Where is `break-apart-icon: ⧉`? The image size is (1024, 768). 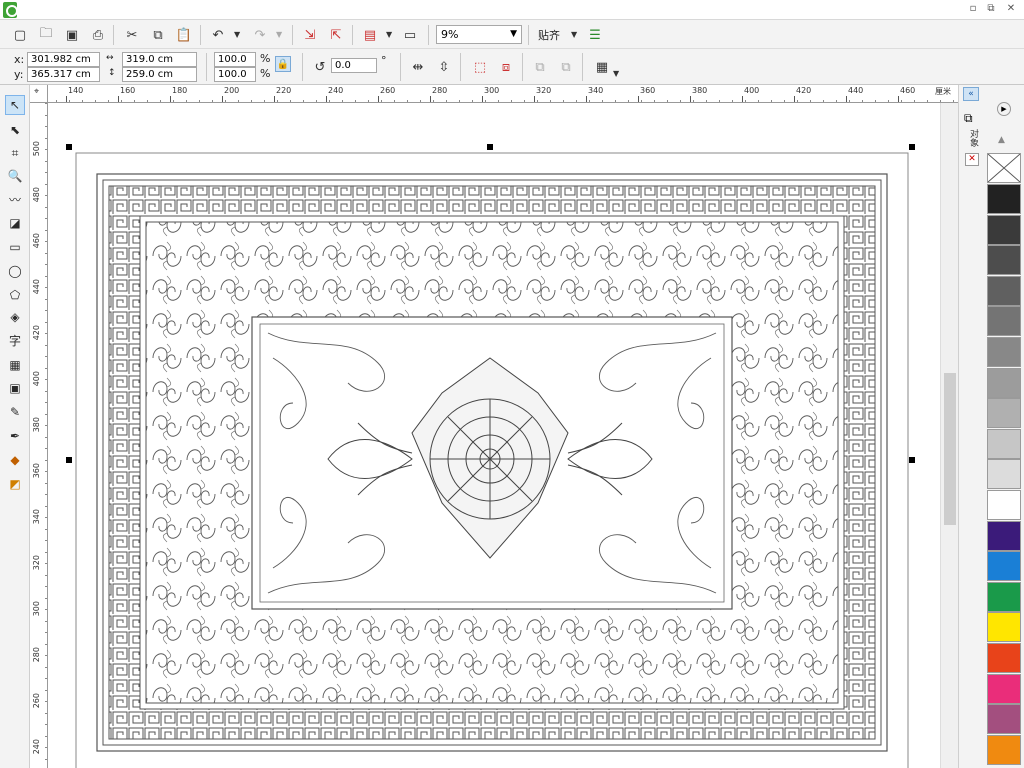
break-apart-icon: ⧉ is located at coordinates (566, 67).